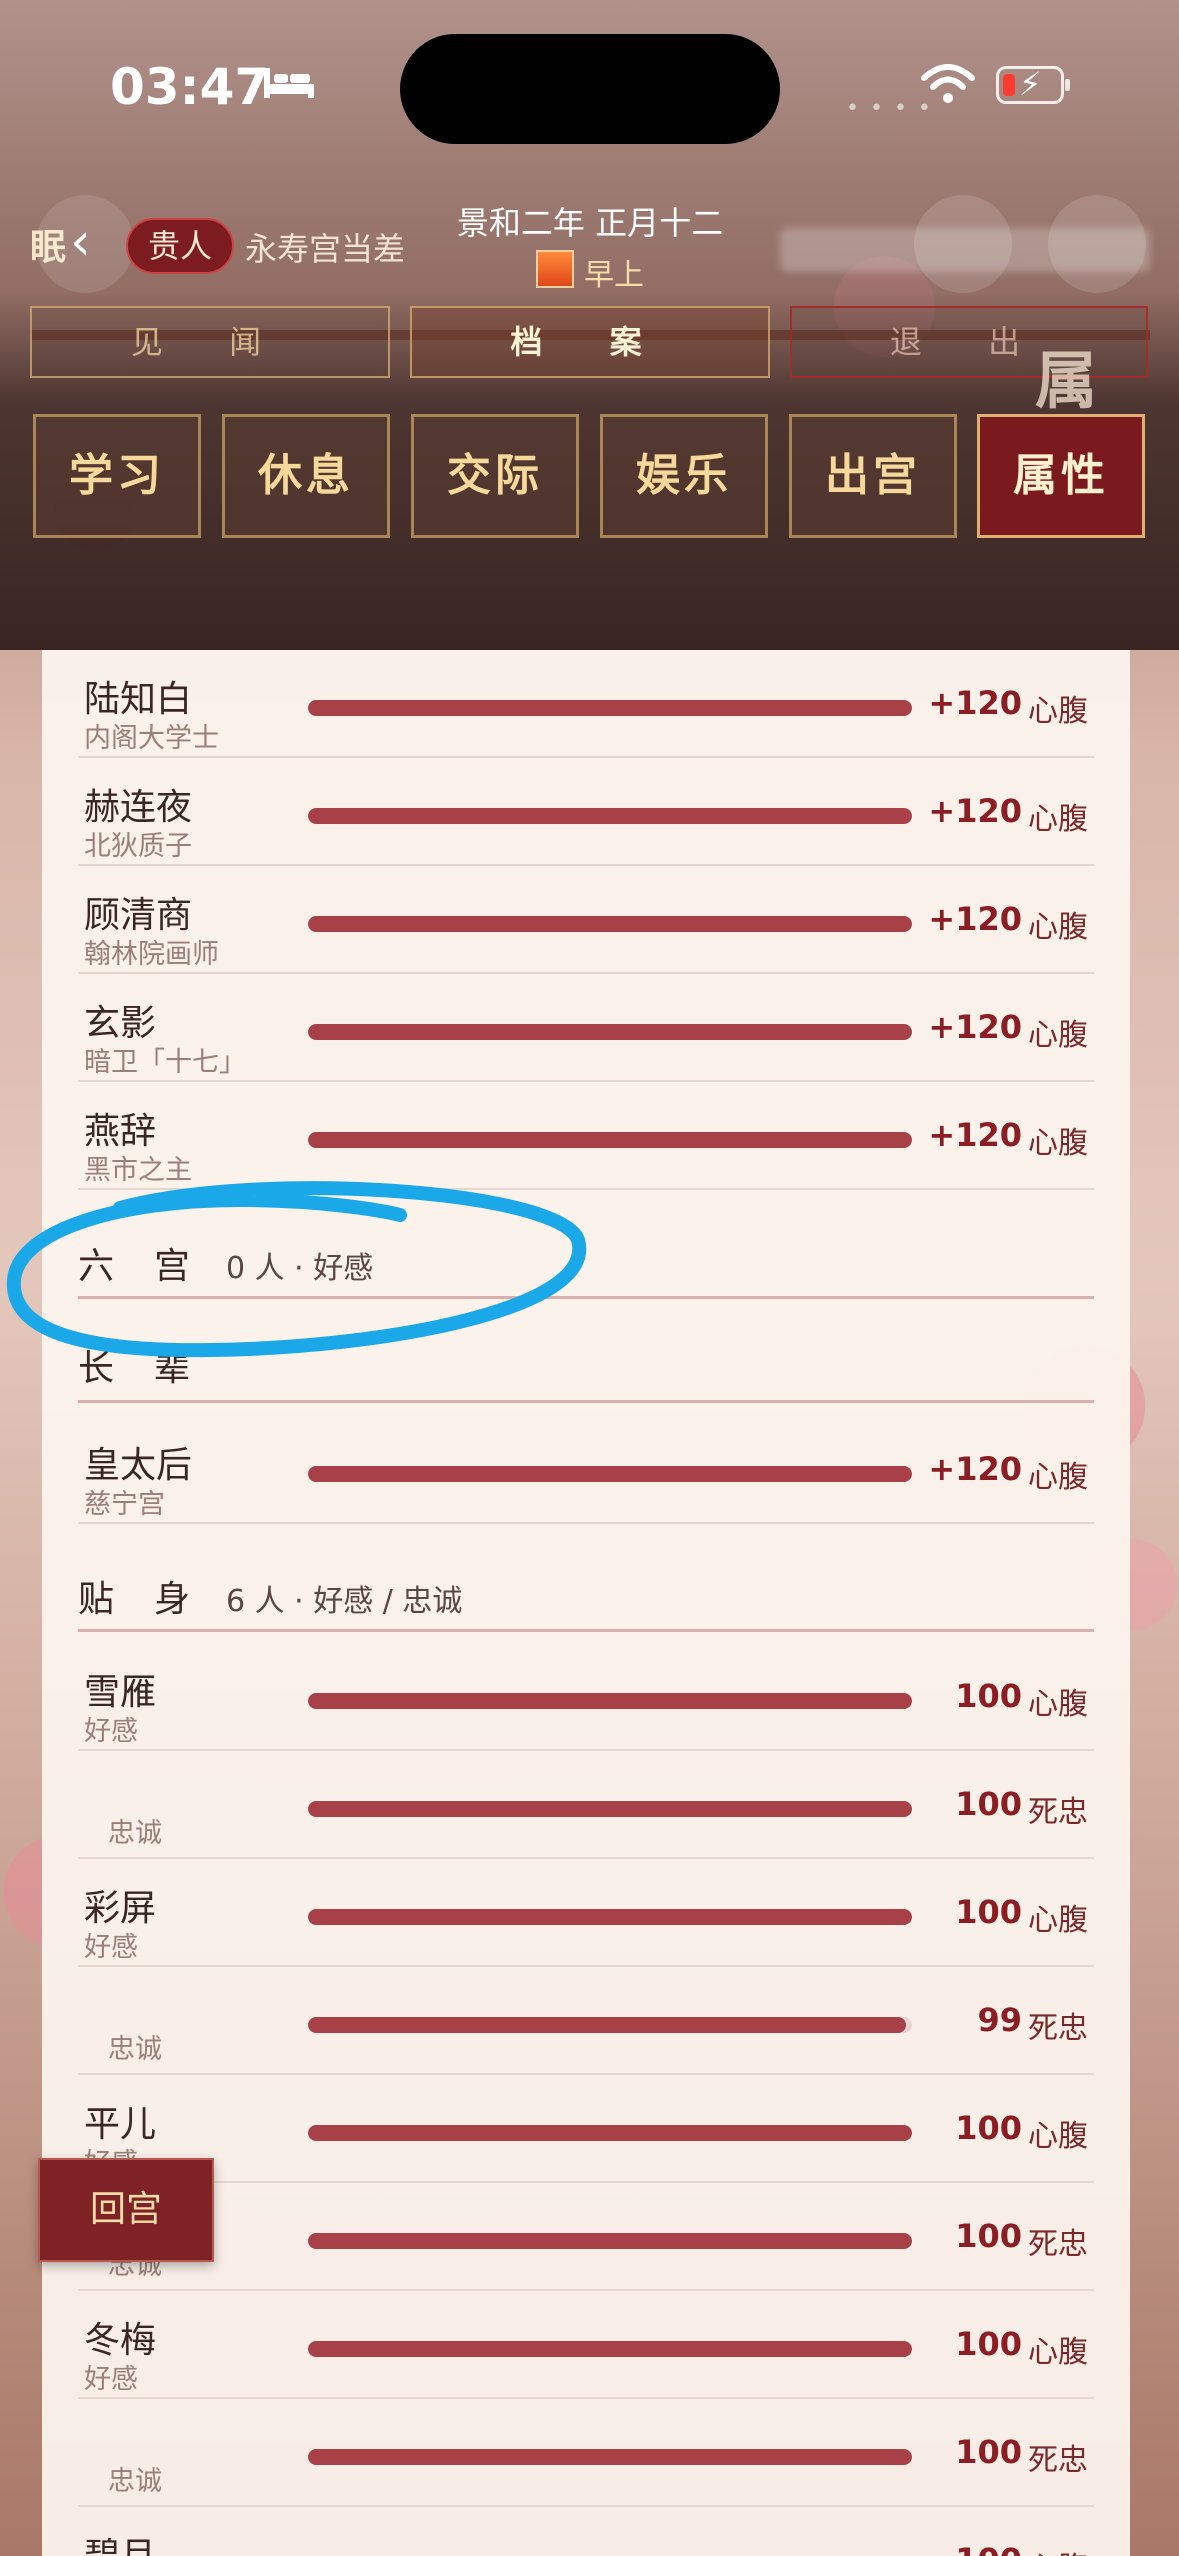  Describe the element at coordinates (289, 83) in the screenshot. I see `bed-icon` at that location.